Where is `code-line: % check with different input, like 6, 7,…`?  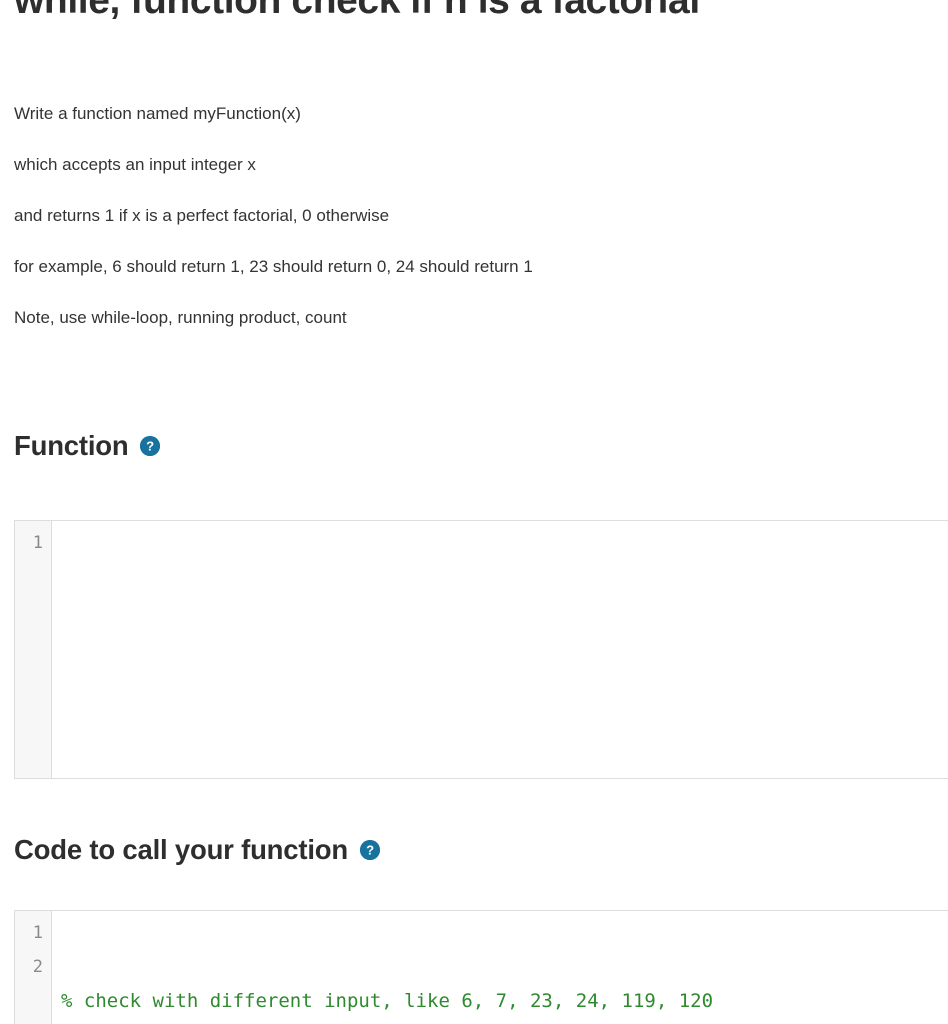
code-line: % check with different input, like 6, 7,… is located at coordinates (387, 1001).